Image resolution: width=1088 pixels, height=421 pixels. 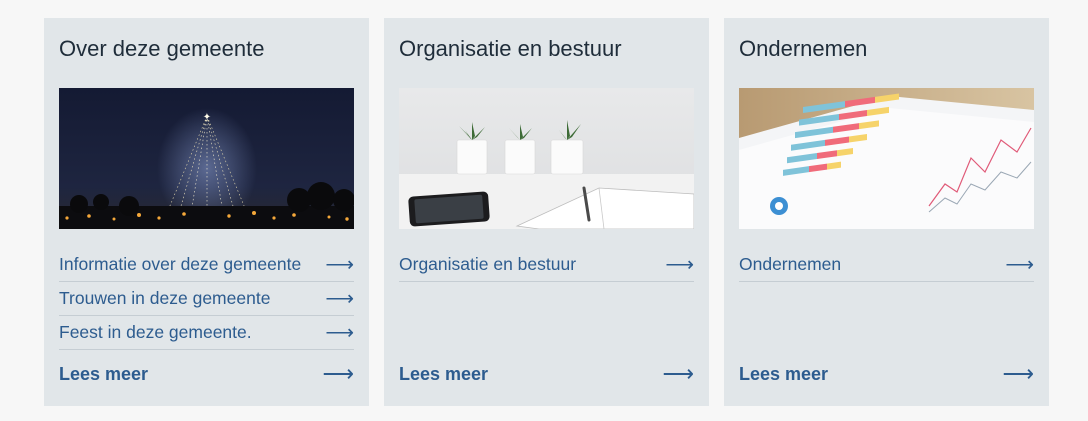 I want to click on card-link-list: Ondernemen ⟶, so click(x=886, y=265).